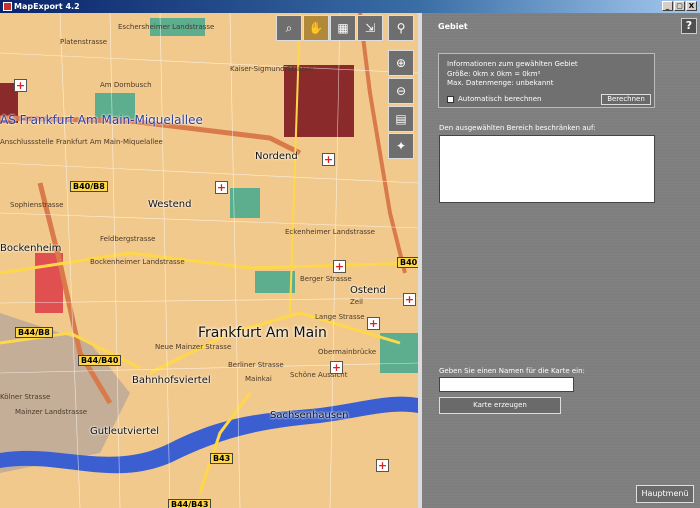 Image resolution: width=700 pixels, height=508 pixels. Describe the element at coordinates (289, 28) in the screenshot. I see `zoom-rect-icon: ⌕` at that location.